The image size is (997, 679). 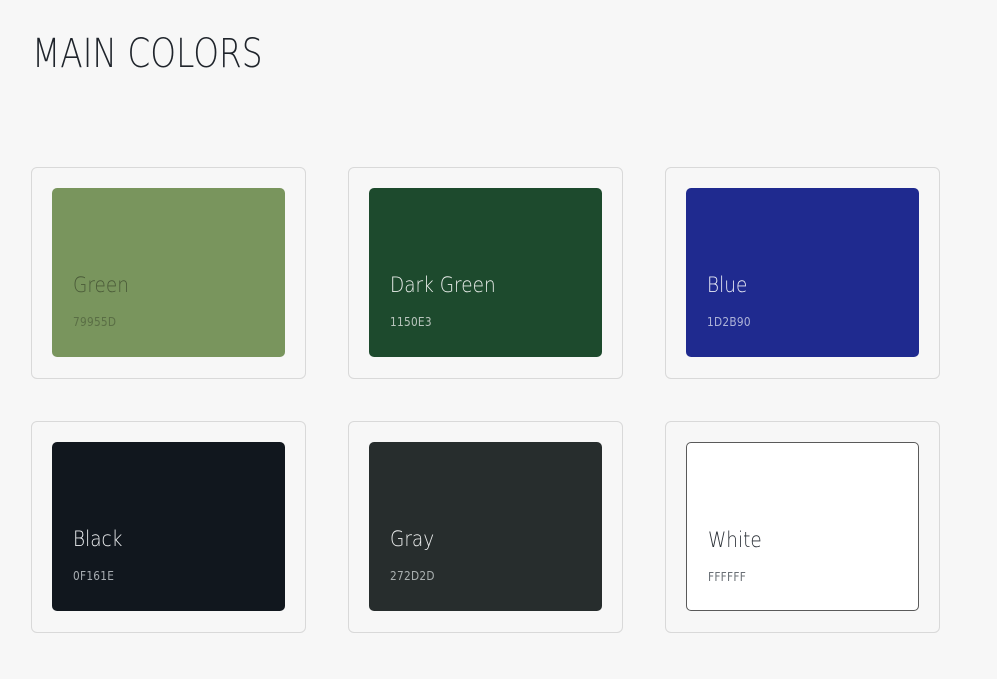 I want to click on color-card-green: Green 79955D, so click(x=168, y=273).